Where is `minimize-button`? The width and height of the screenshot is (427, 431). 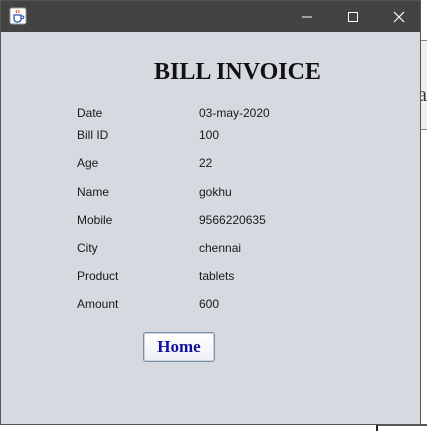
minimize-button is located at coordinates (307, 16).